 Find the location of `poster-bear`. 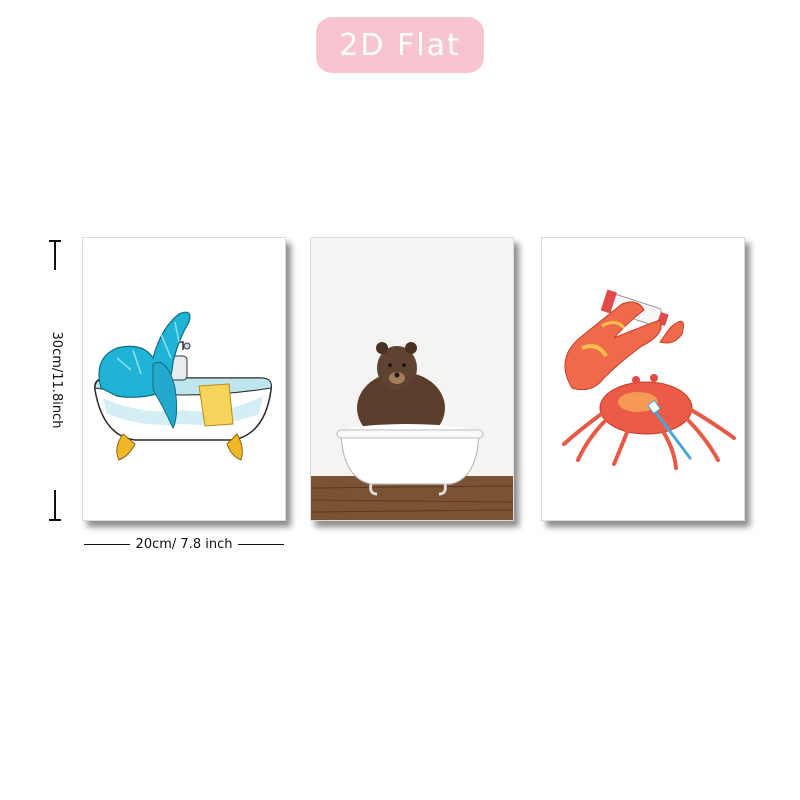

poster-bear is located at coordinates (412, 379).